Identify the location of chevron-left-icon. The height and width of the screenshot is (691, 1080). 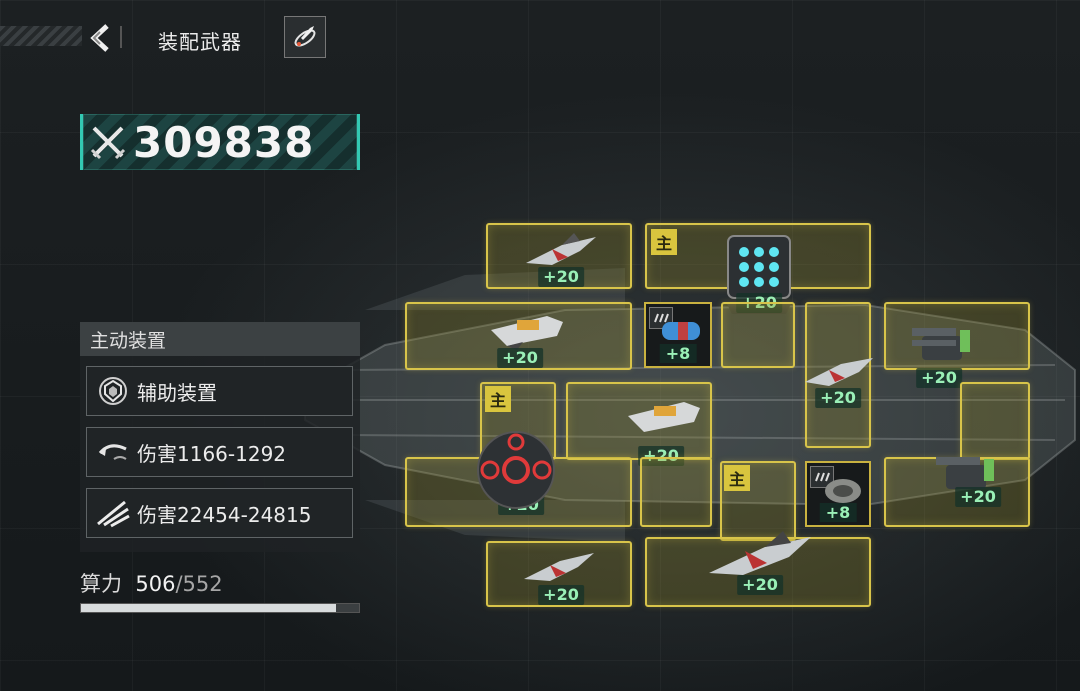
(99, 38).